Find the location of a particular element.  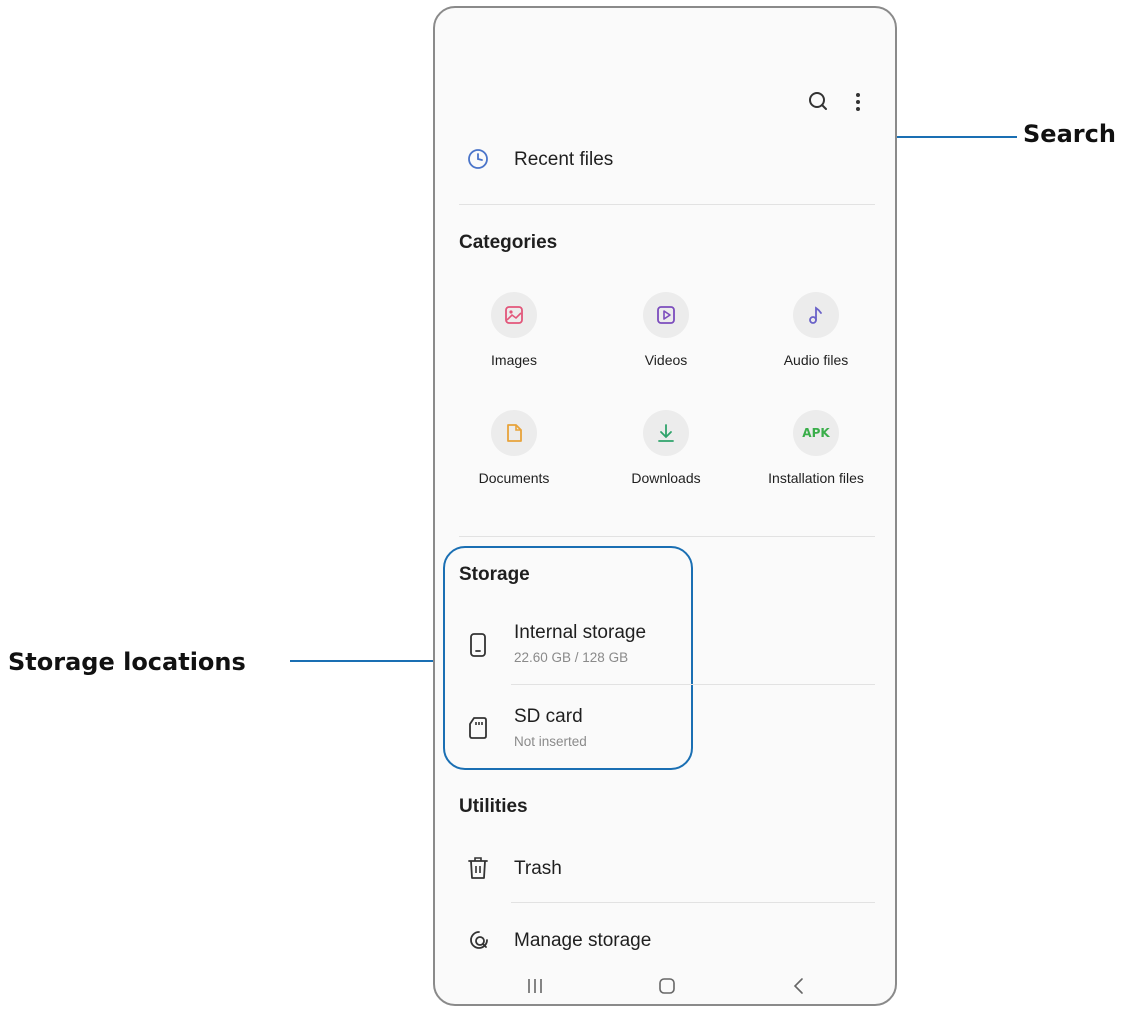

internal-storage-usage: 22.60 GB / 128 GB is located at coordinates (571, 657).